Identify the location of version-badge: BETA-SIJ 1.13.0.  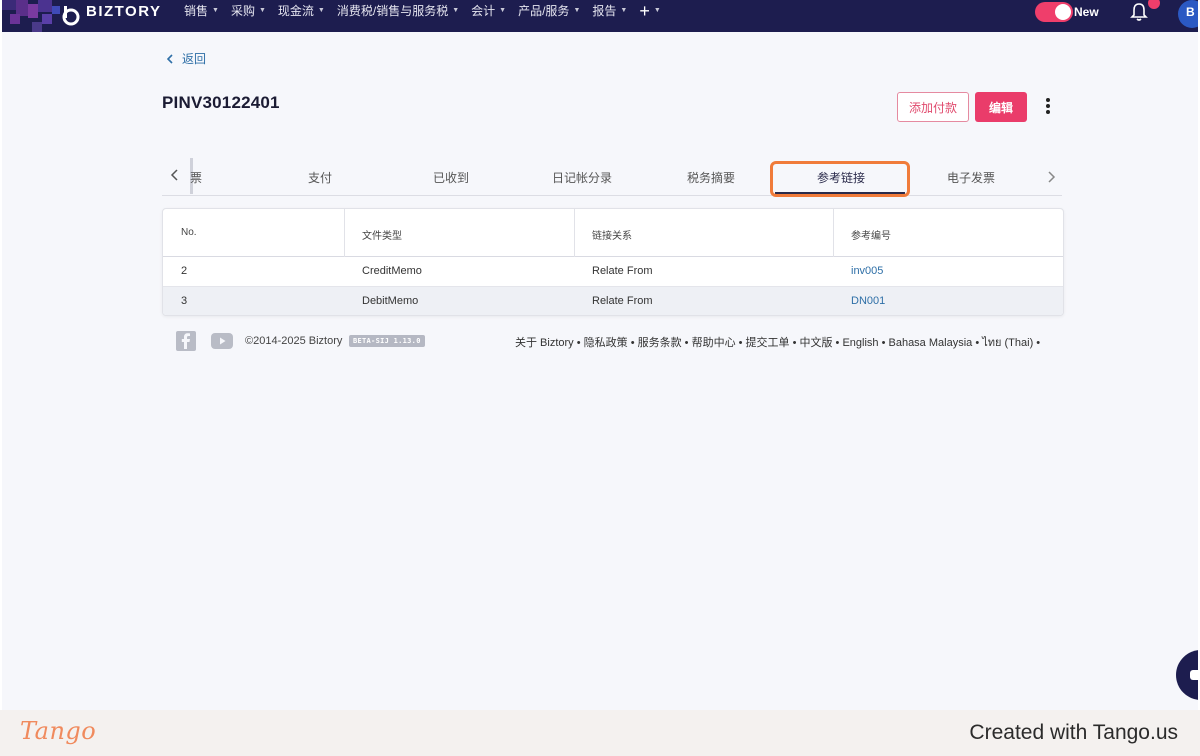
(387, 341).